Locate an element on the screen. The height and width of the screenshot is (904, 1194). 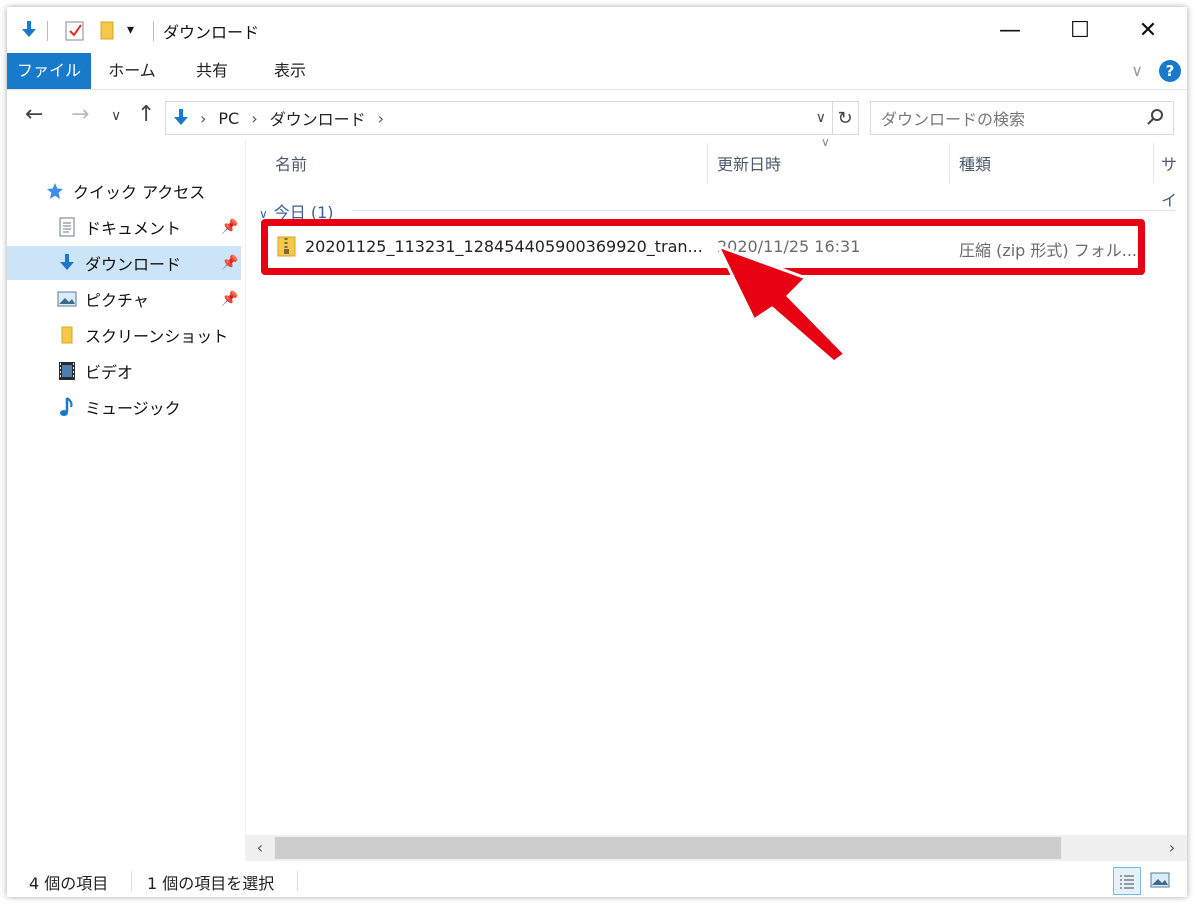
title-bar: ▾ ダウンロード — ☐ ✕ is located at coordinates (597, 30).